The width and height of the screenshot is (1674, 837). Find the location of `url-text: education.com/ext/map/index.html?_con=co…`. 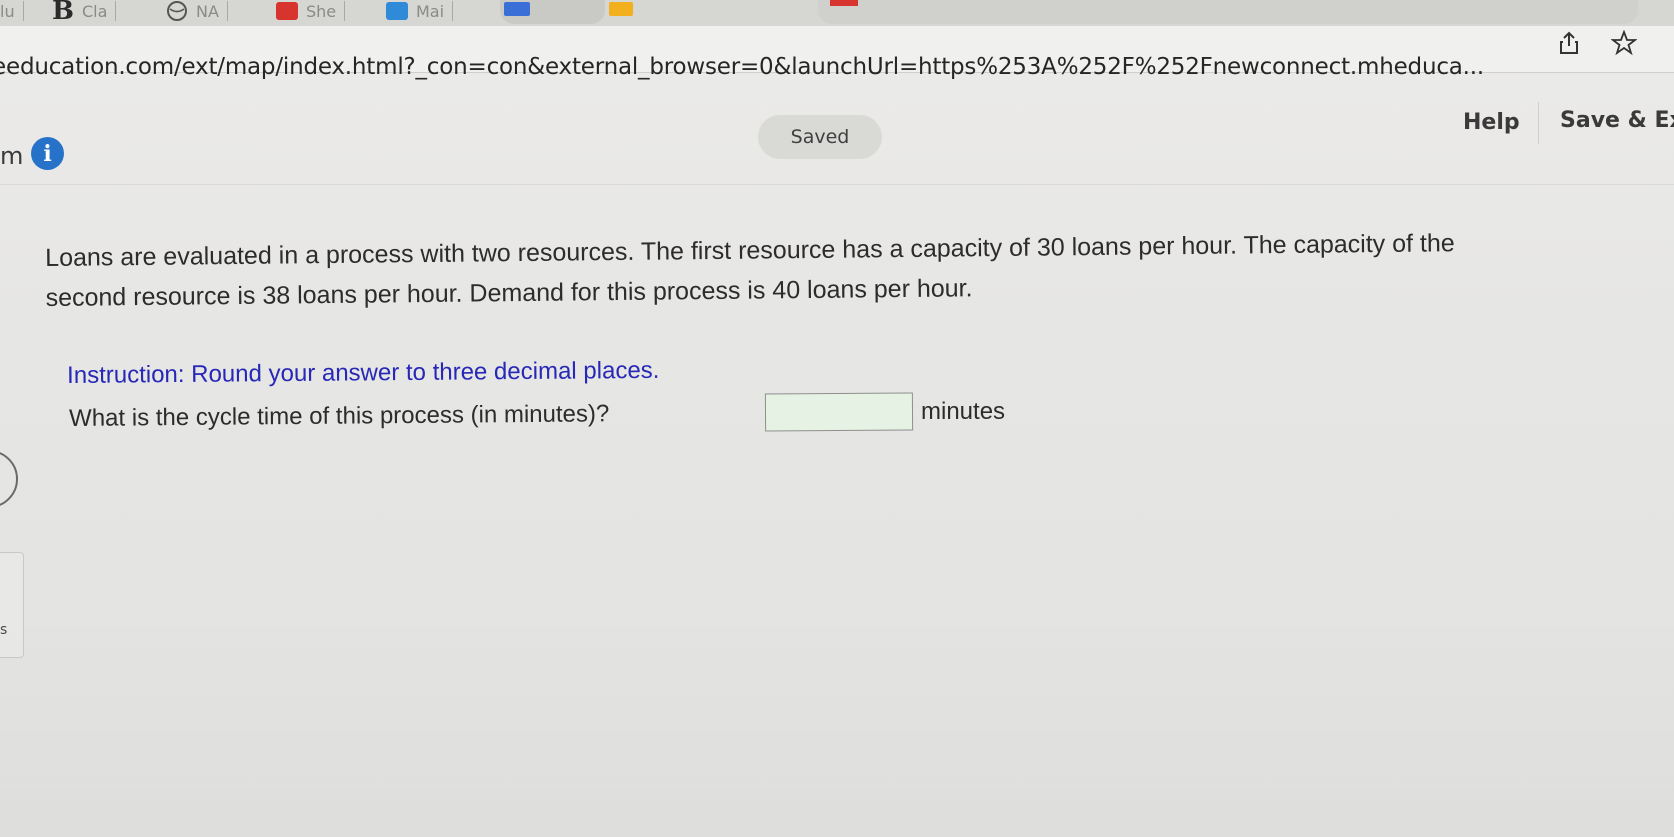

url-text: education.com/ext/map/index.html?_con=co… is located at coordinates (745, 67).